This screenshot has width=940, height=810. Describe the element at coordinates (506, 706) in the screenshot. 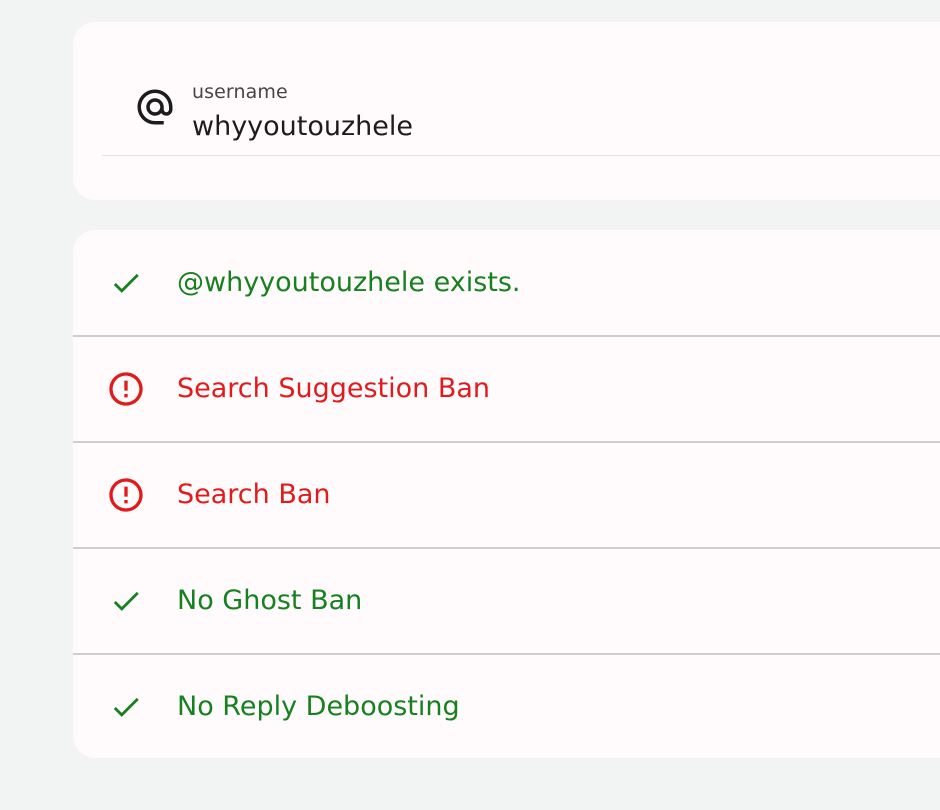

I see `result-row-reply-deboosting: No Reply Deboosting` at that location.